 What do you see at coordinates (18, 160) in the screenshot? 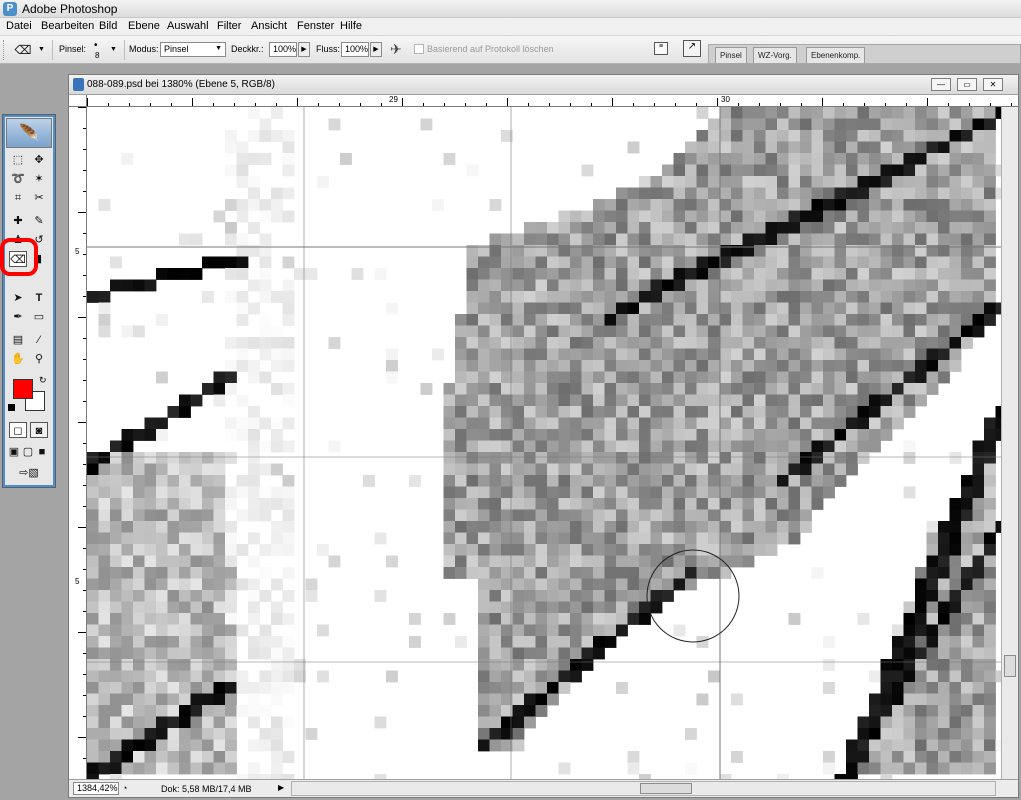
I see `rectangular-marquee-icon: ⬚` at bounding box center [18, 160].